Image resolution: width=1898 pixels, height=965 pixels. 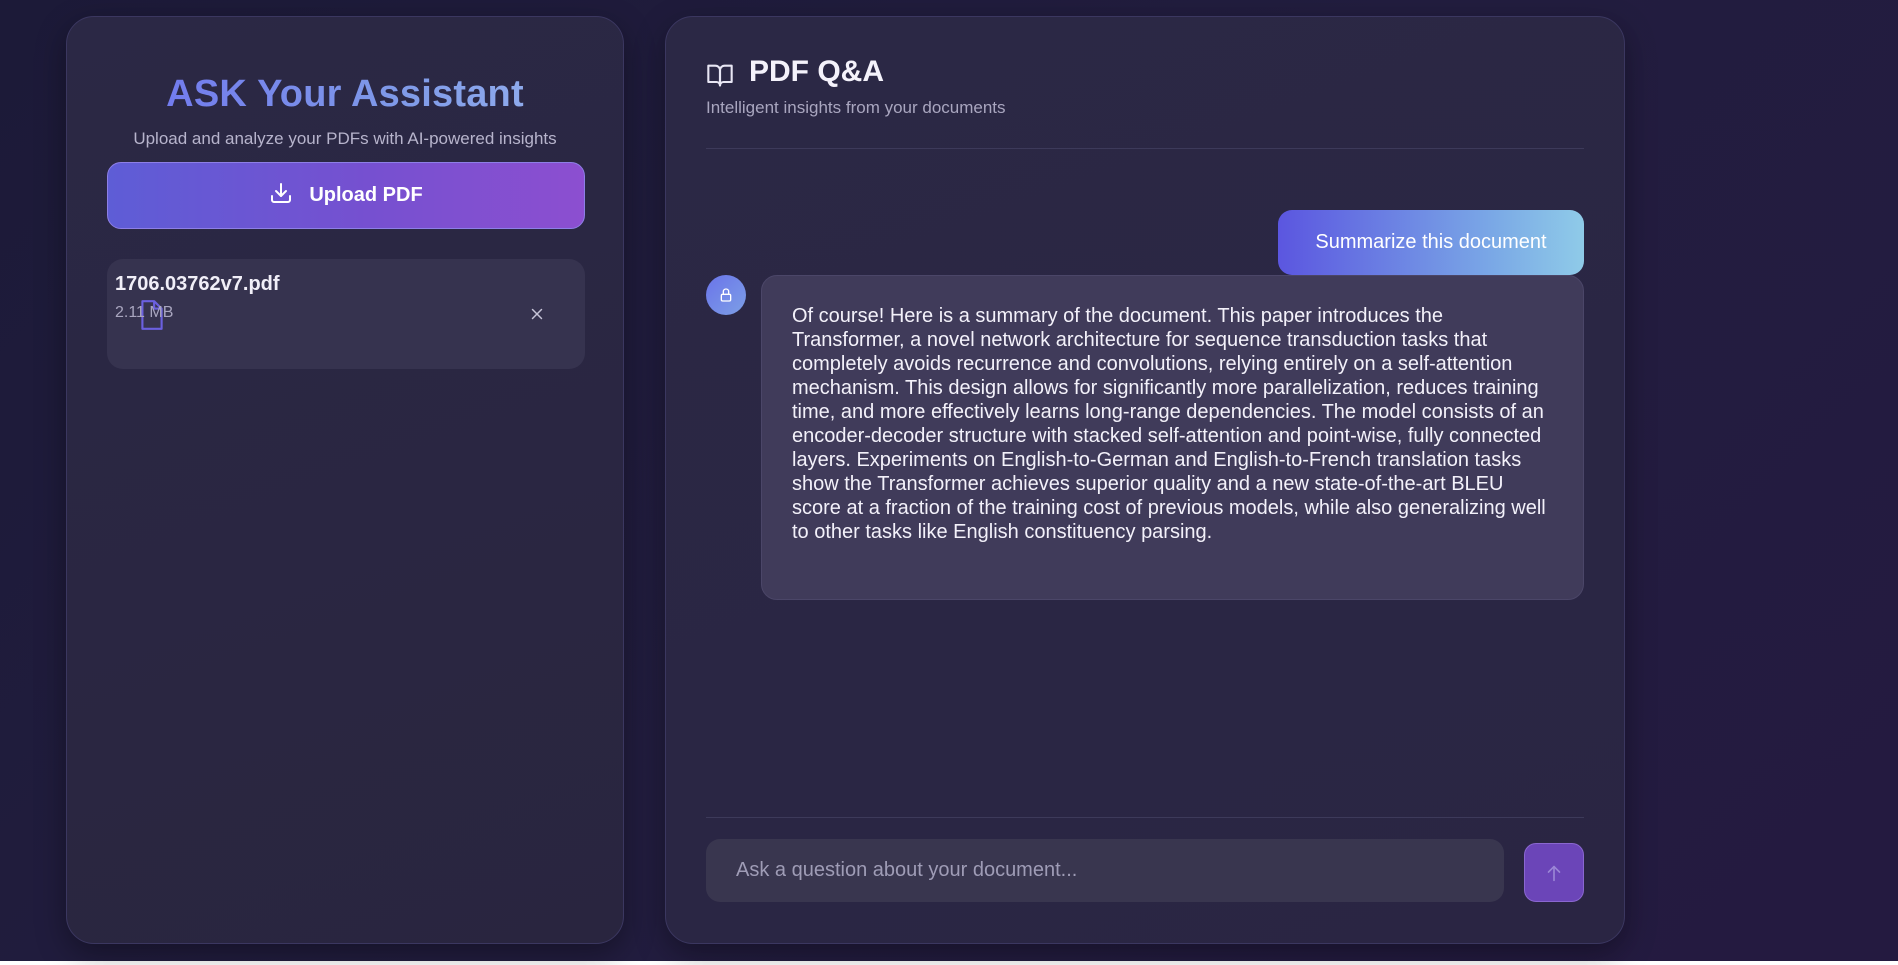 I want to click on header-divider, so click(x=1145, y=148).